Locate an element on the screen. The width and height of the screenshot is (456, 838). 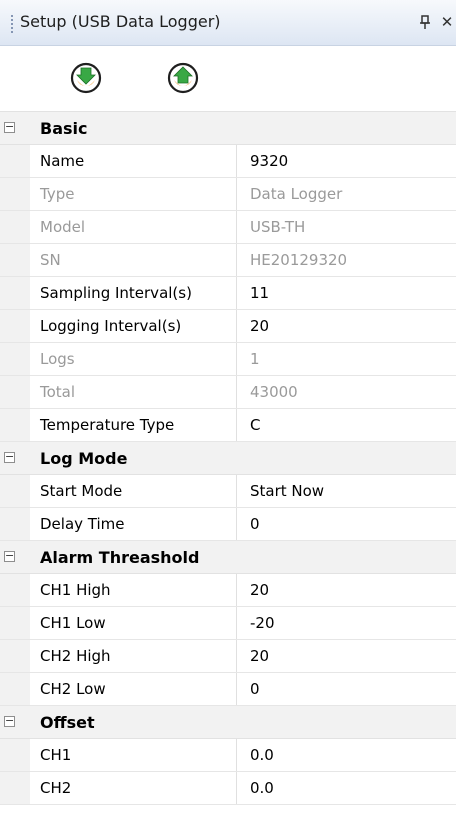
property-value: 11 is located at coordinates (347, 293).